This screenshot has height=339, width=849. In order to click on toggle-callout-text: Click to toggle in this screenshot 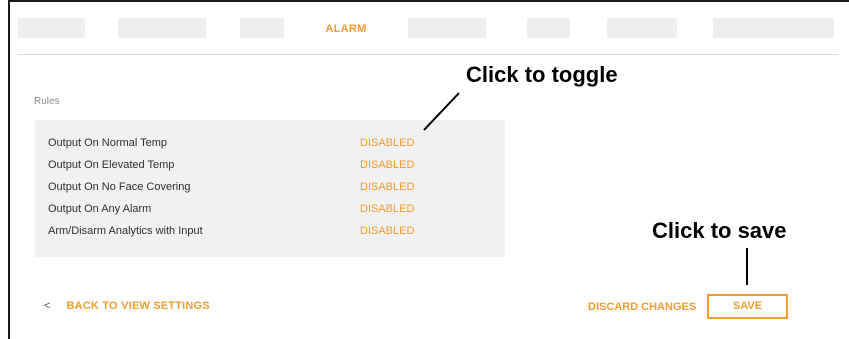, I will do `click(542, 74)`.